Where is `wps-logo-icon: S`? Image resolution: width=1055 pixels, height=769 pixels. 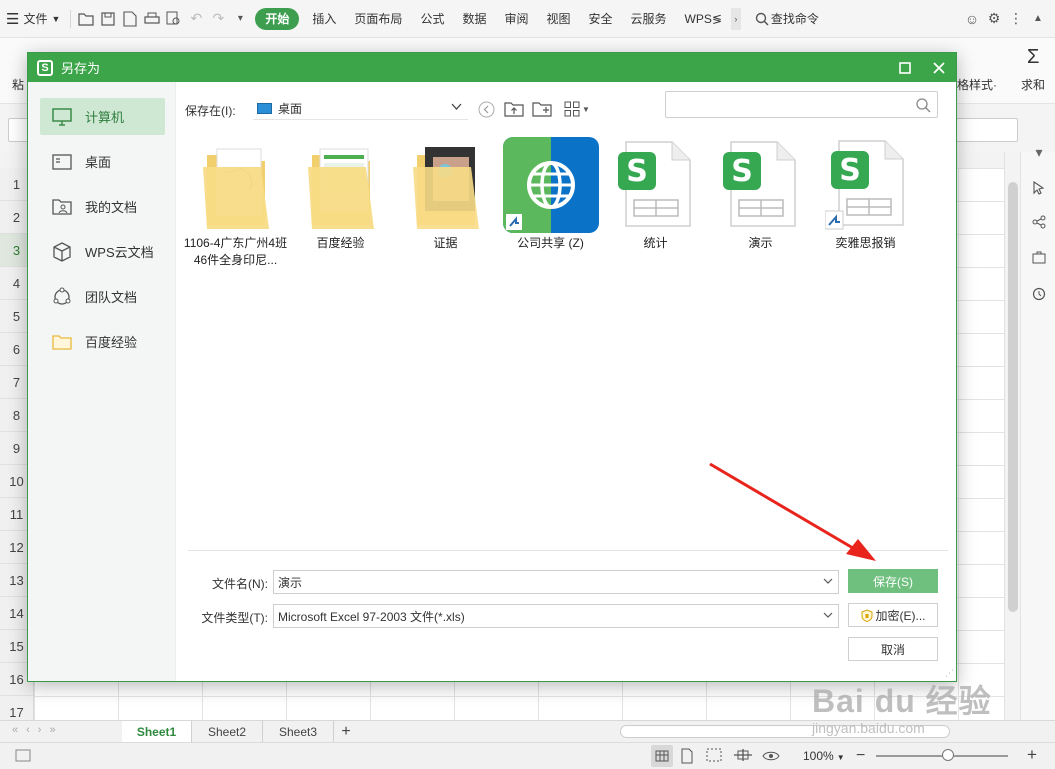
wps-logo-icon: S is located at coordinates (45, 67).